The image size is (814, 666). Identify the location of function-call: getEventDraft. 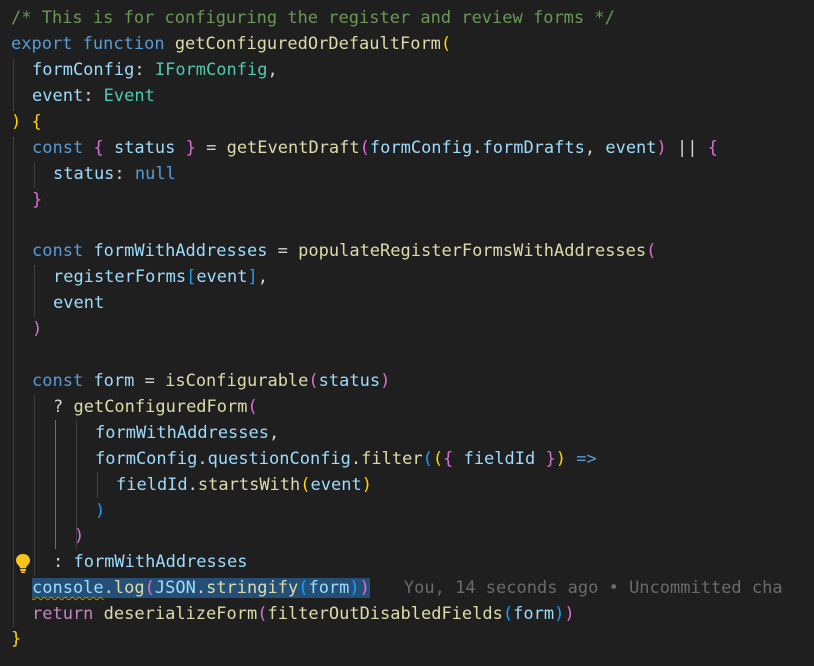
(293, 148).